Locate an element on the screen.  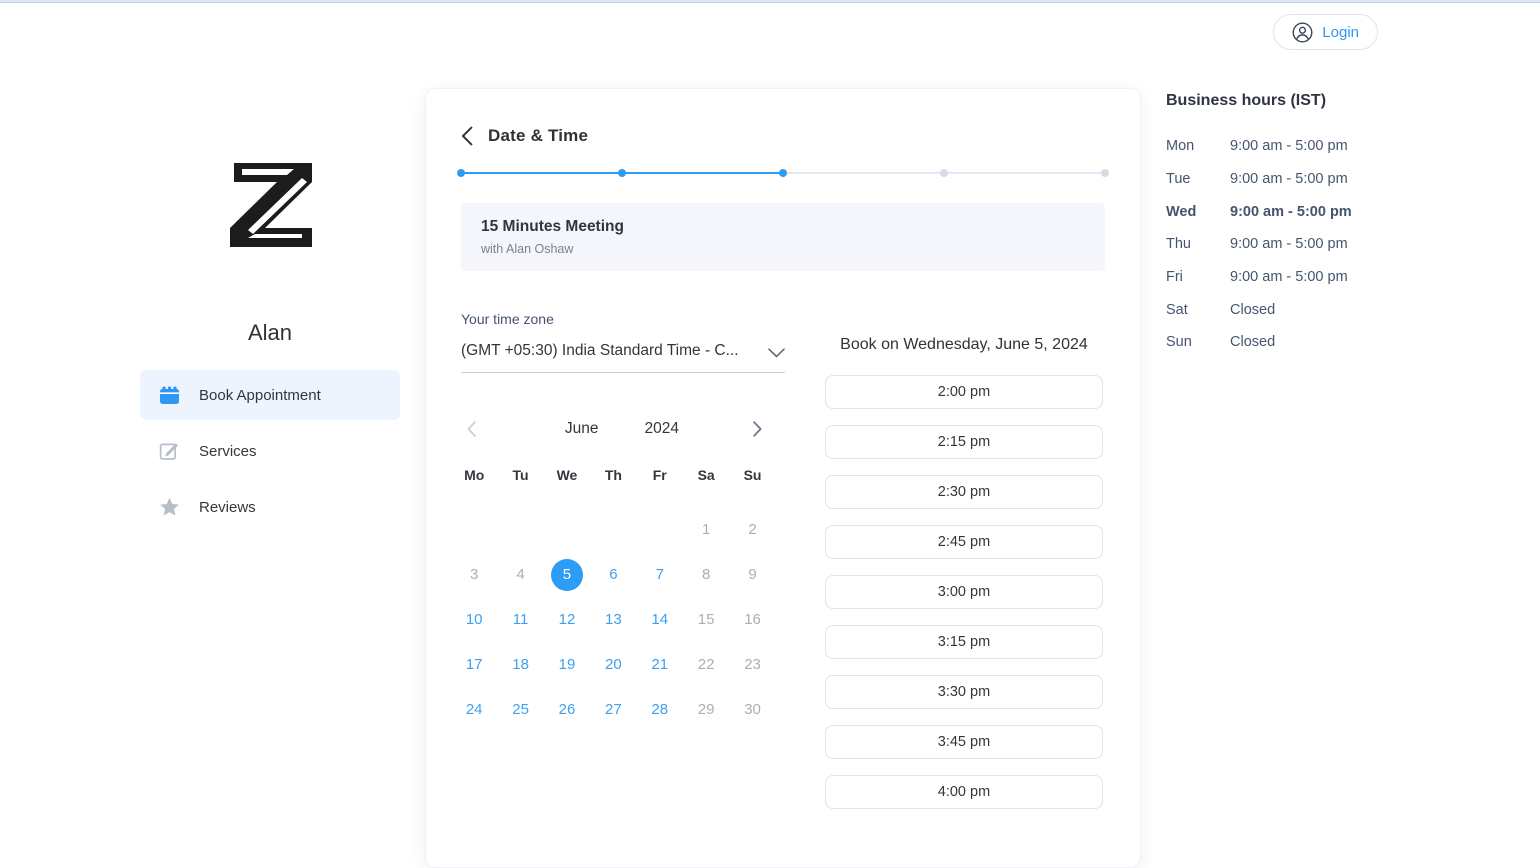
step-title: Date & Time is located at coordinates (538, 135).